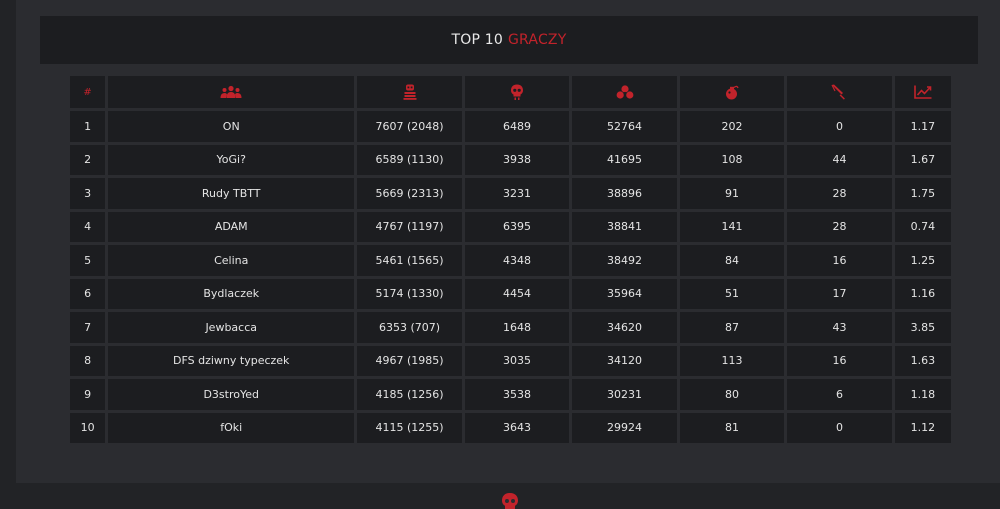 Image resolution: width=1000 pixels, height=509 pixels. What do you see at coordinates (409, 427) in the screenshot?
I see `kills-cell: 4115 (1255)` at bounding box center [409, 427].